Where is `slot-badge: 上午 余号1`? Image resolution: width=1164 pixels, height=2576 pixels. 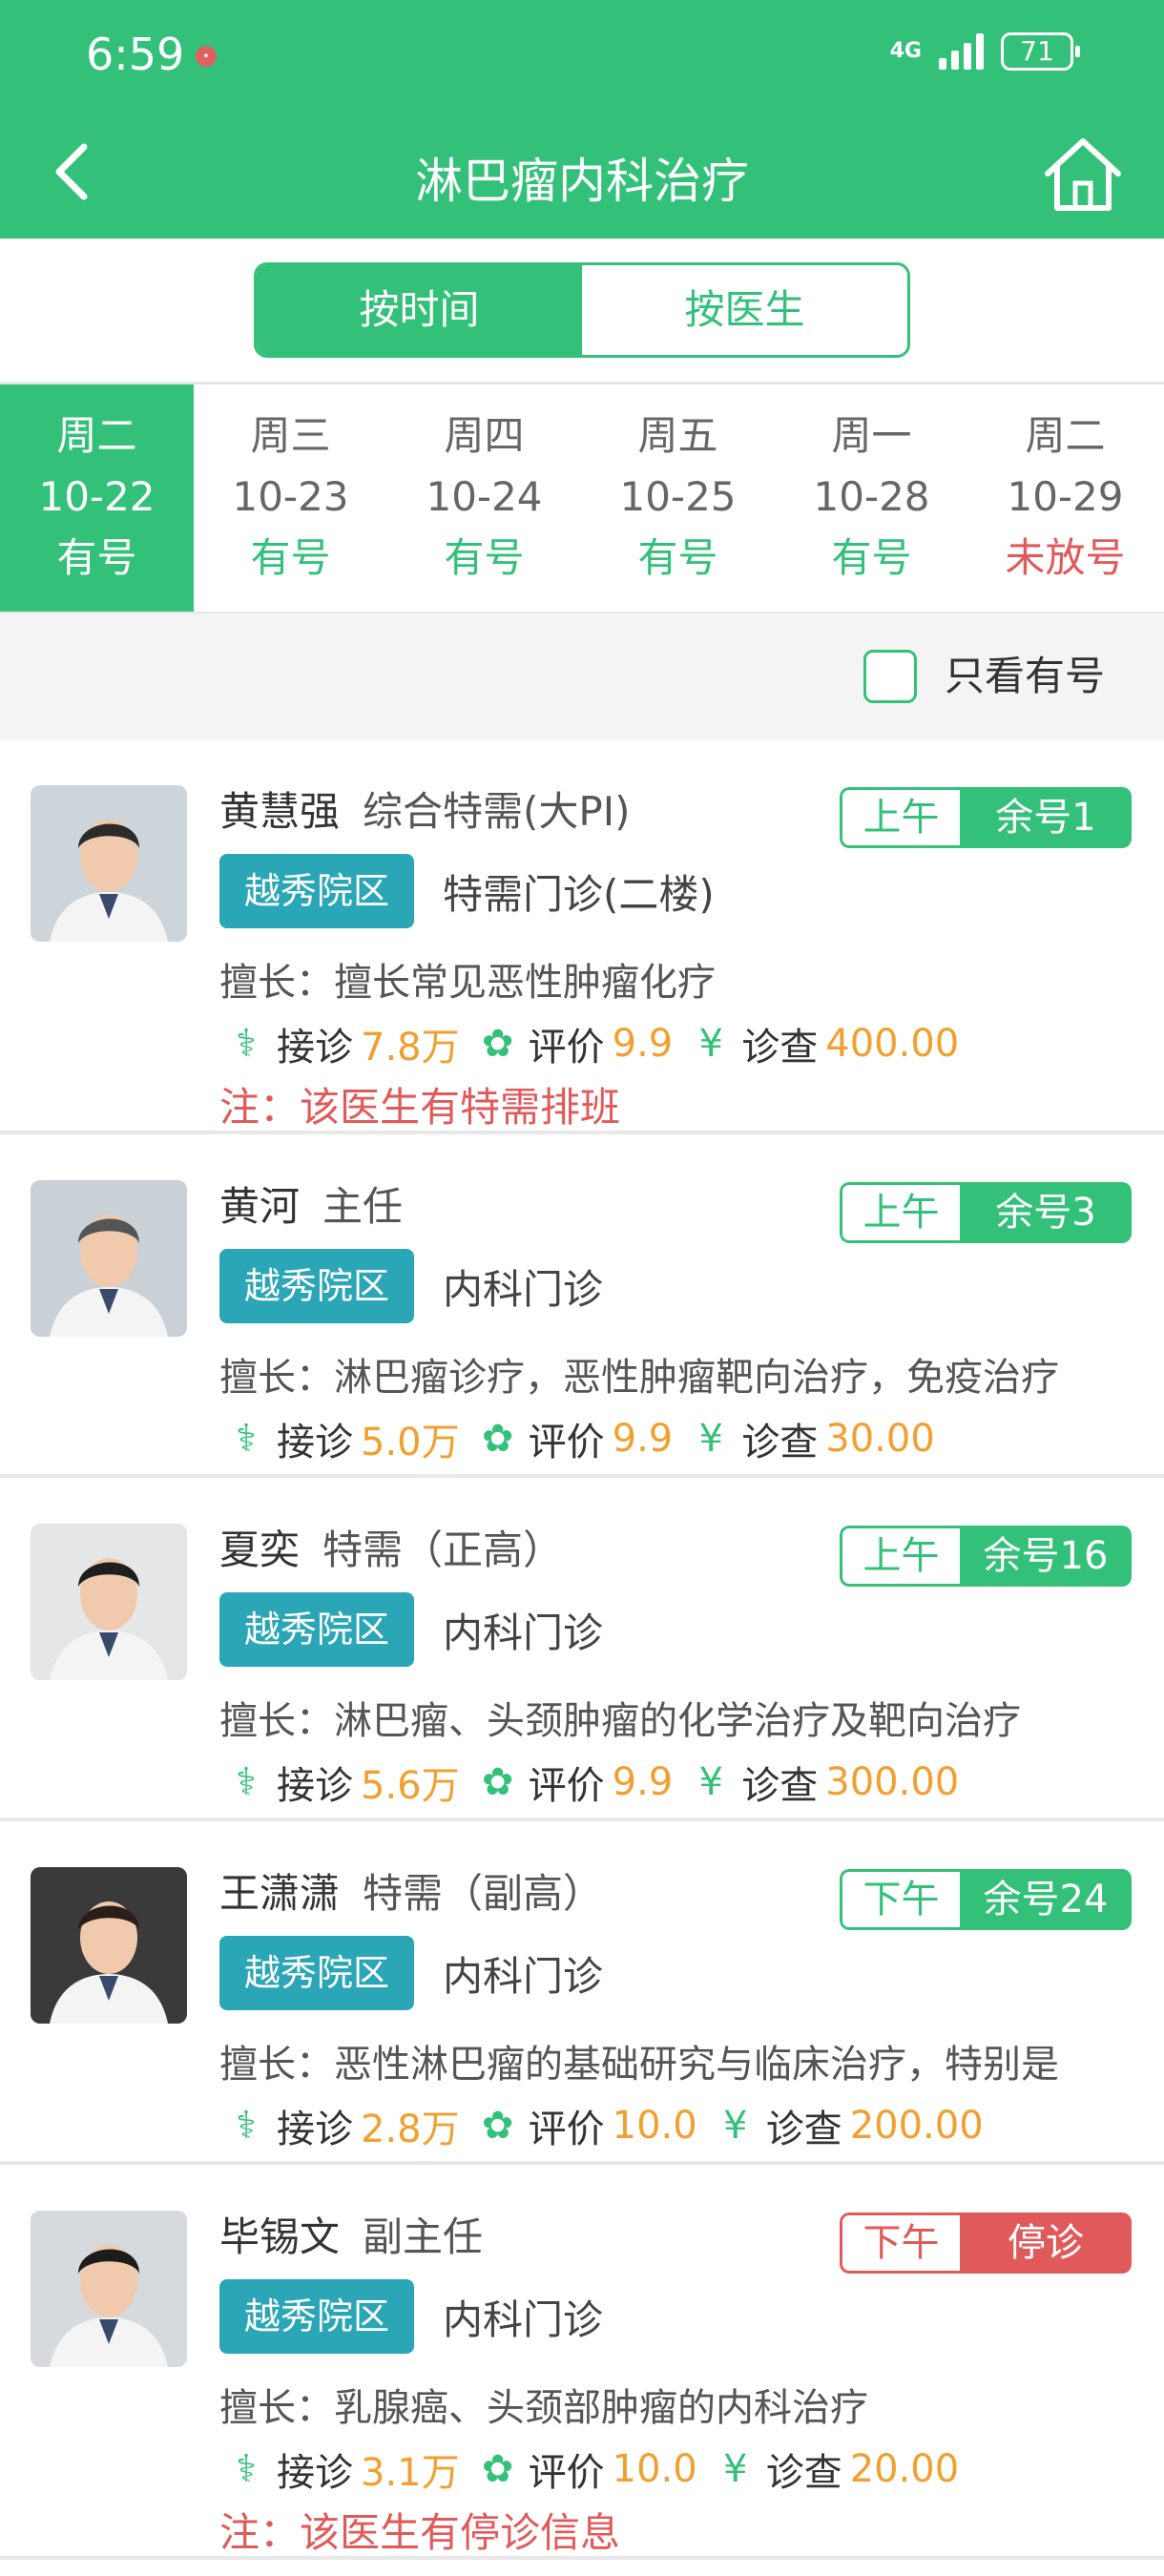
slot-badge: 上午 余号1 is located at coordinates (986, 817).